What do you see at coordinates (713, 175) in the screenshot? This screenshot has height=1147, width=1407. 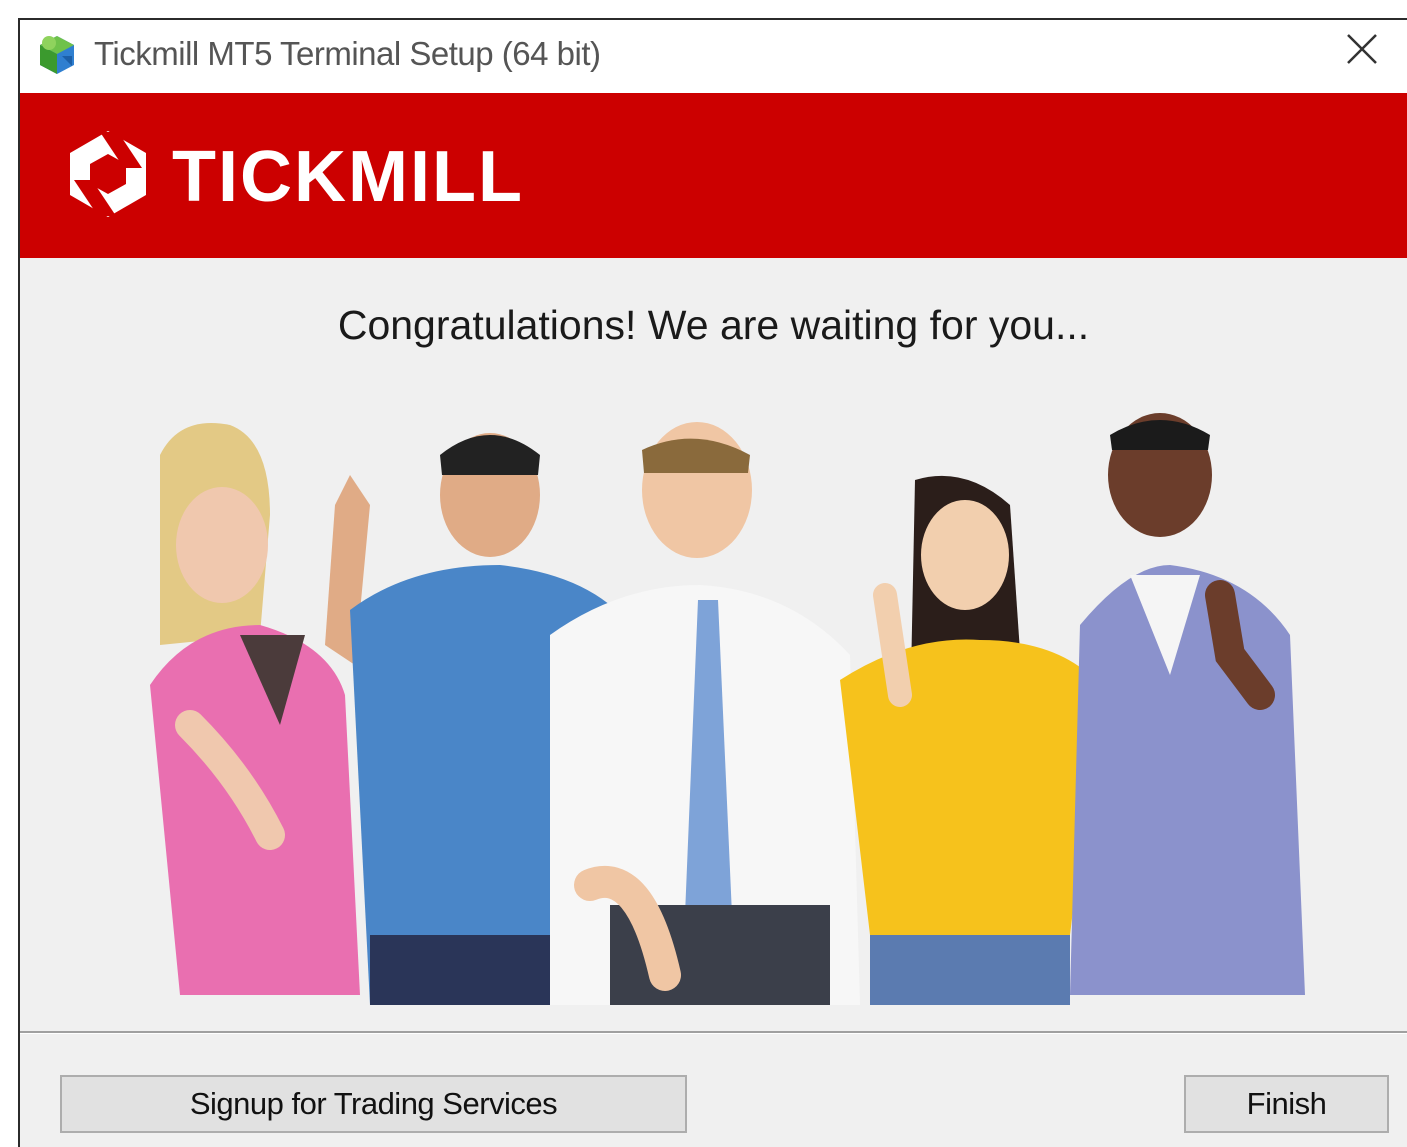 I see `brand-banner: TICKMILL` at bounding box center [713, 175].